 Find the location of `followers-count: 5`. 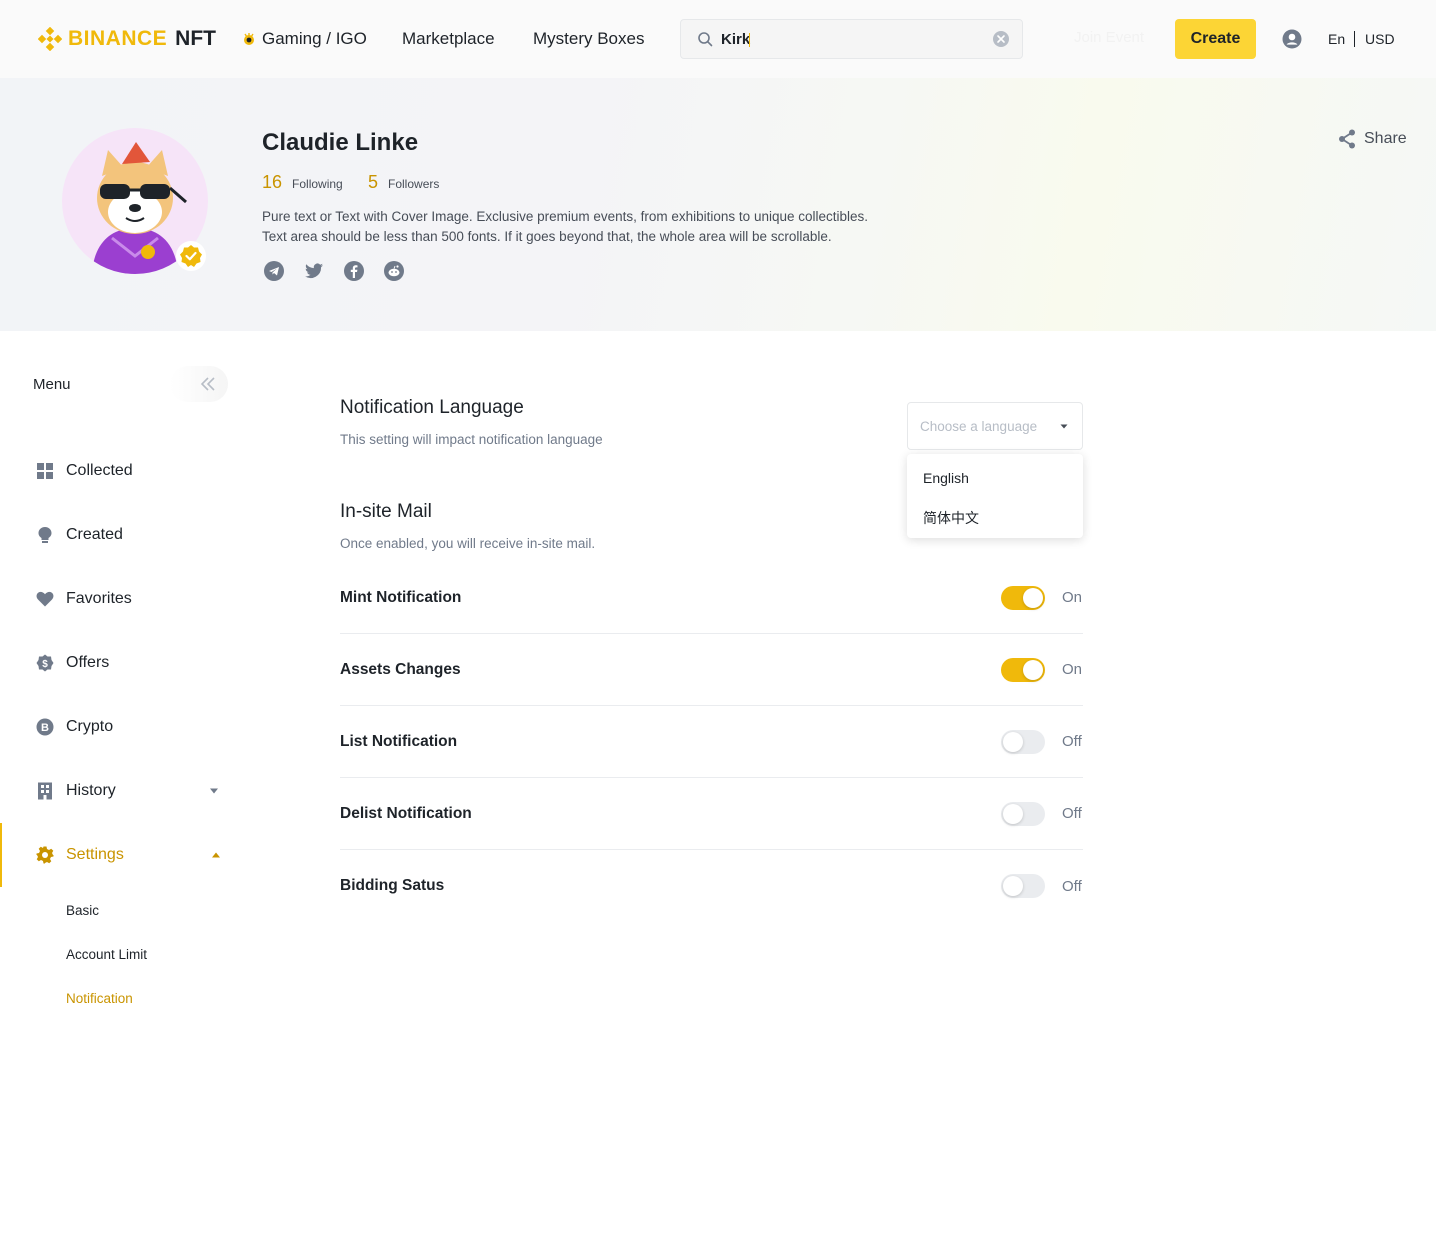

followers-count: 5 is located at coordinates (373, 182).